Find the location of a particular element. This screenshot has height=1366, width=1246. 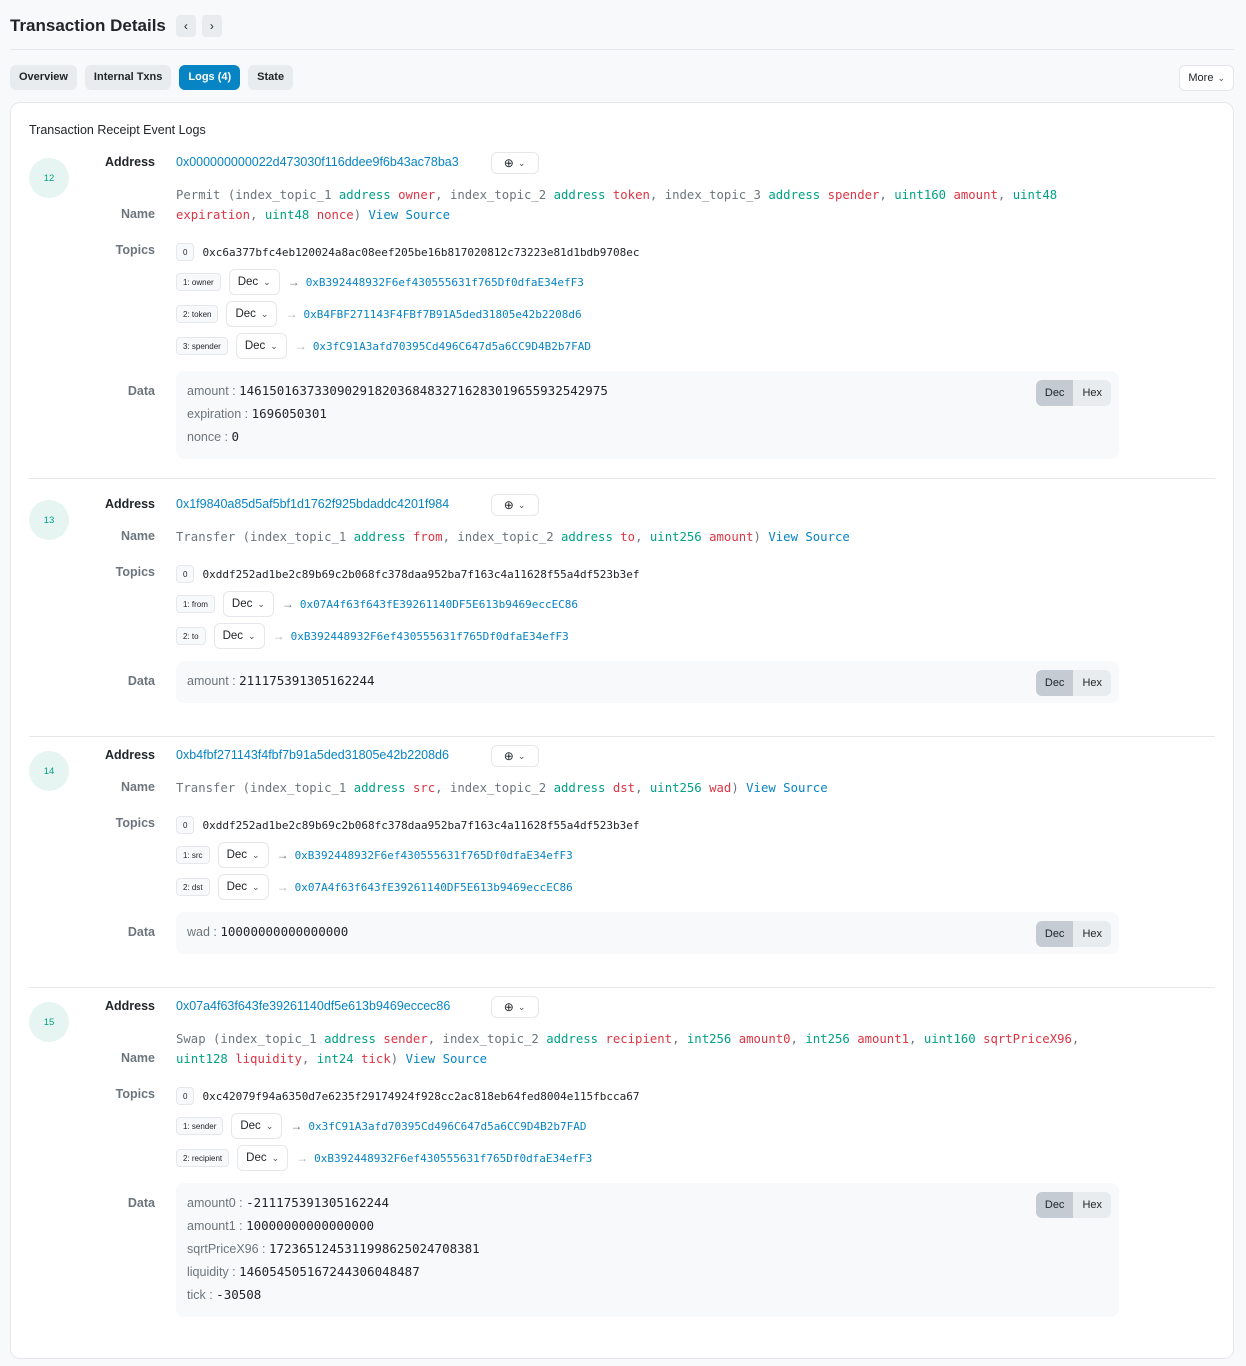

address-label: Address is located at coordinates (129, 162).